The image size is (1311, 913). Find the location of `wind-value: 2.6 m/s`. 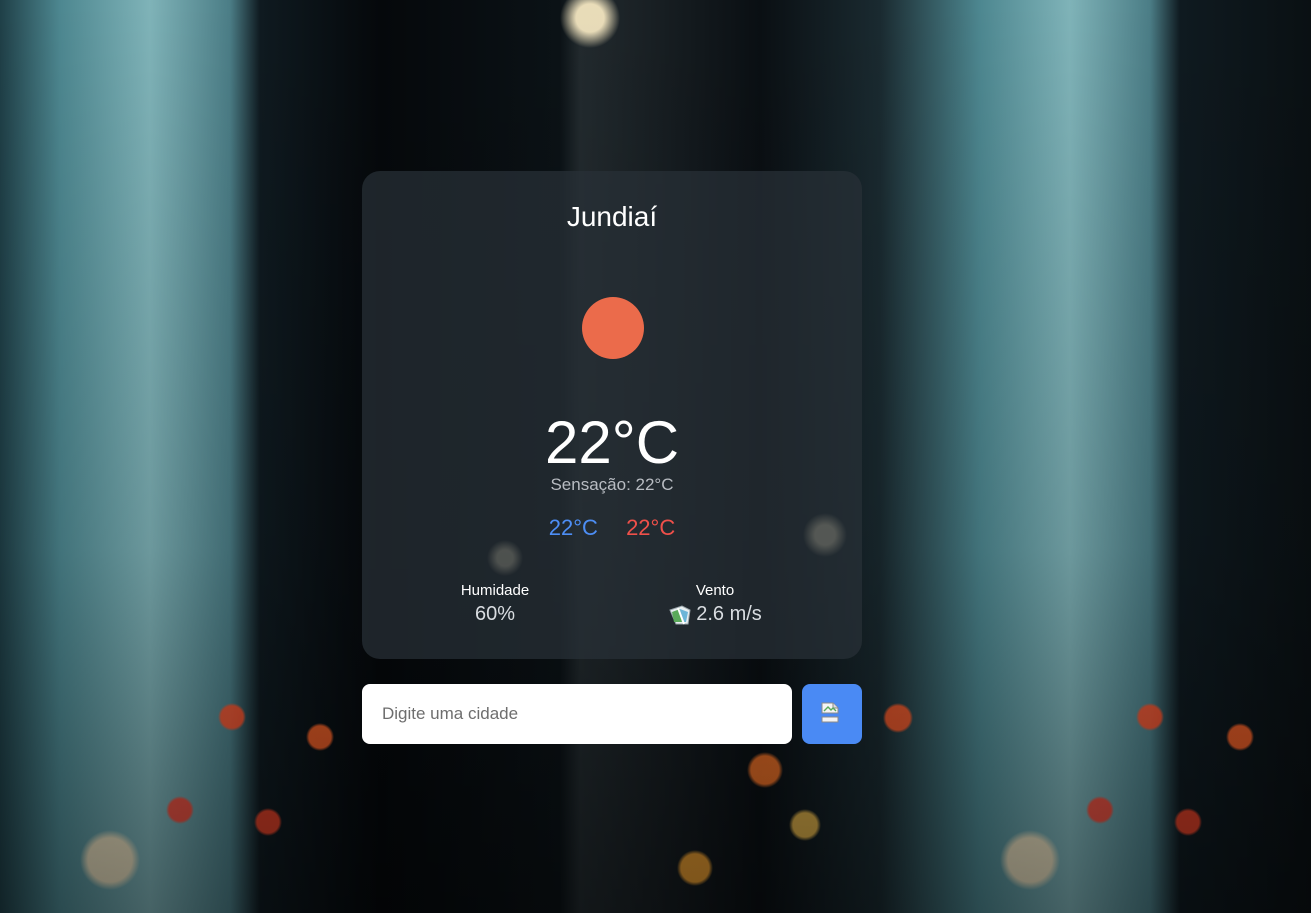

wind-value: 2.6 m/s is located at coordinates (715, 614).